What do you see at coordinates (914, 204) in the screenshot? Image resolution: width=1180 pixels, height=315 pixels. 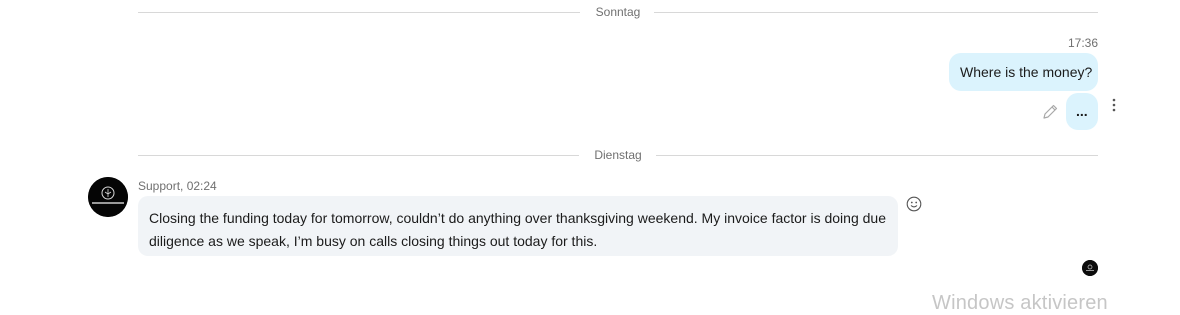 I see `emoji-icon` at bounding box center [914, 204].